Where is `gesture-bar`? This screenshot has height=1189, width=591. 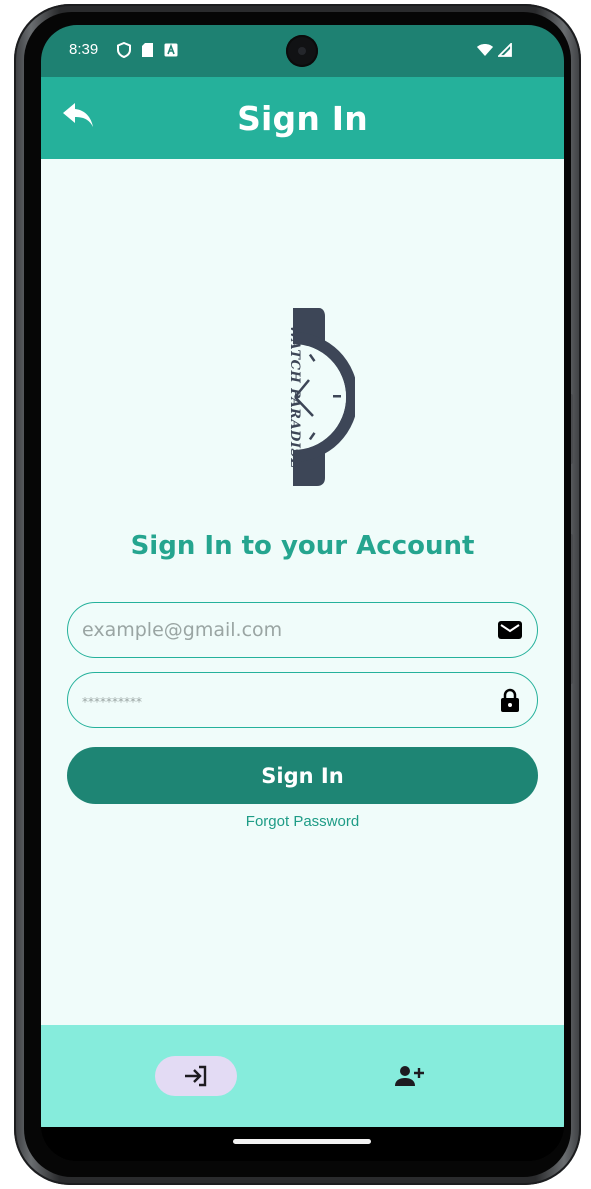 gesture-bar is located at coordinates (302, 1144).